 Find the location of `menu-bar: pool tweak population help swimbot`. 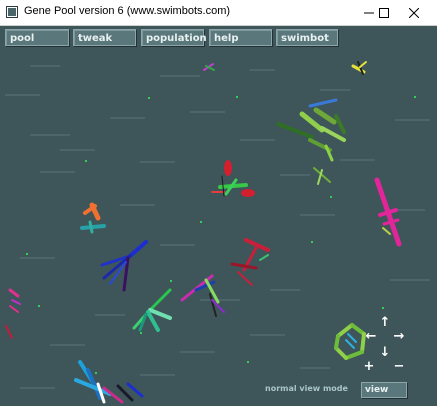

menu-bar: pool tweak population help swimbot is located at coordinates (218, 39).